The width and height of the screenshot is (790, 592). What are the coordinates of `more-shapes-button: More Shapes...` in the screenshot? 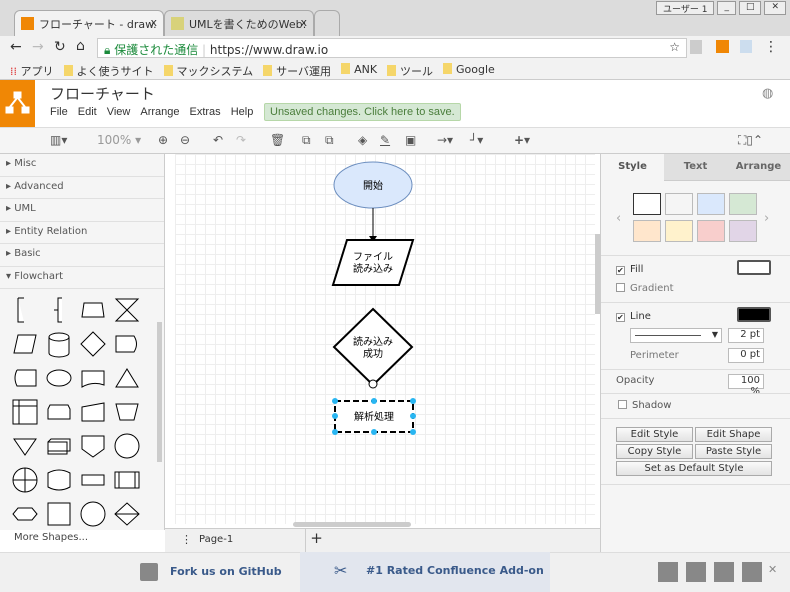 It's located at (51, 537).